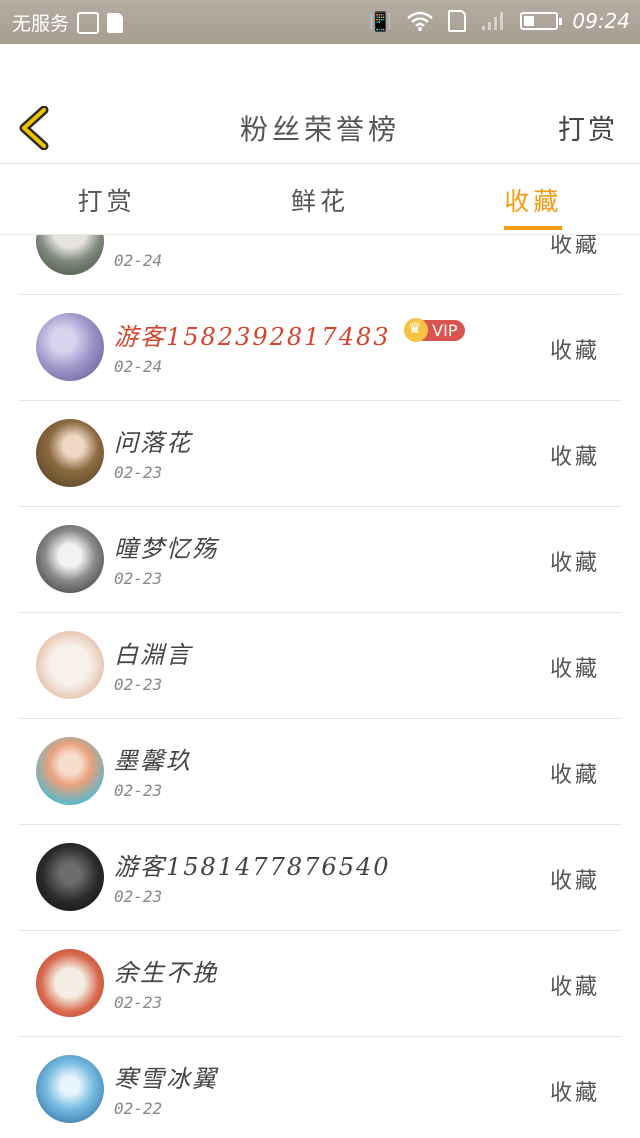 This screenshot has height=1138, width=640. What do you see at coordinates (252, 337) in the screenshot?
I see `fan-name-text: 游客1582392817483` at bounding box center [252, 337].